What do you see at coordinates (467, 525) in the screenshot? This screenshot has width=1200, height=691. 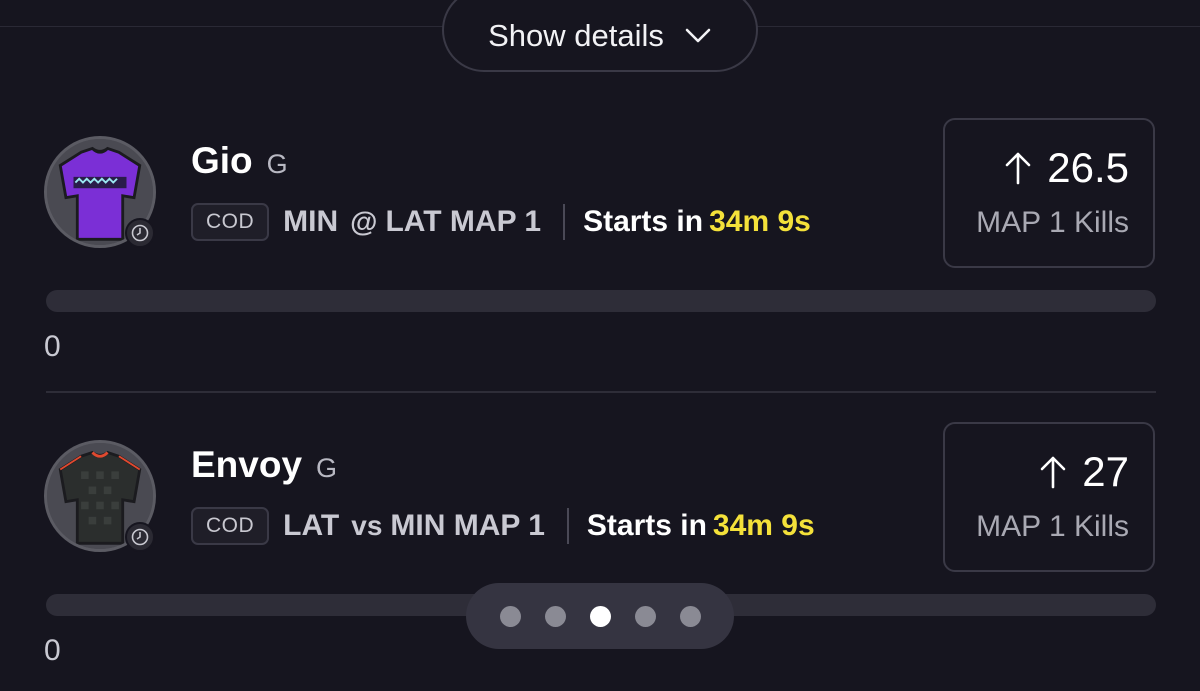 I see `opponent: MIN MAP 1` at bounding box center [467, 525].